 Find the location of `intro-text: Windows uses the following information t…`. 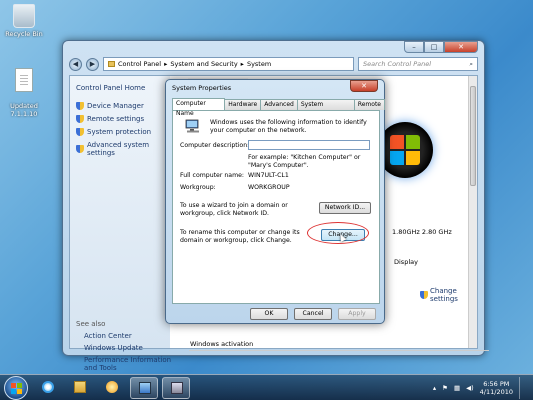

intro-text: Windows uses the following information t… is located at coordinates (288, 126).